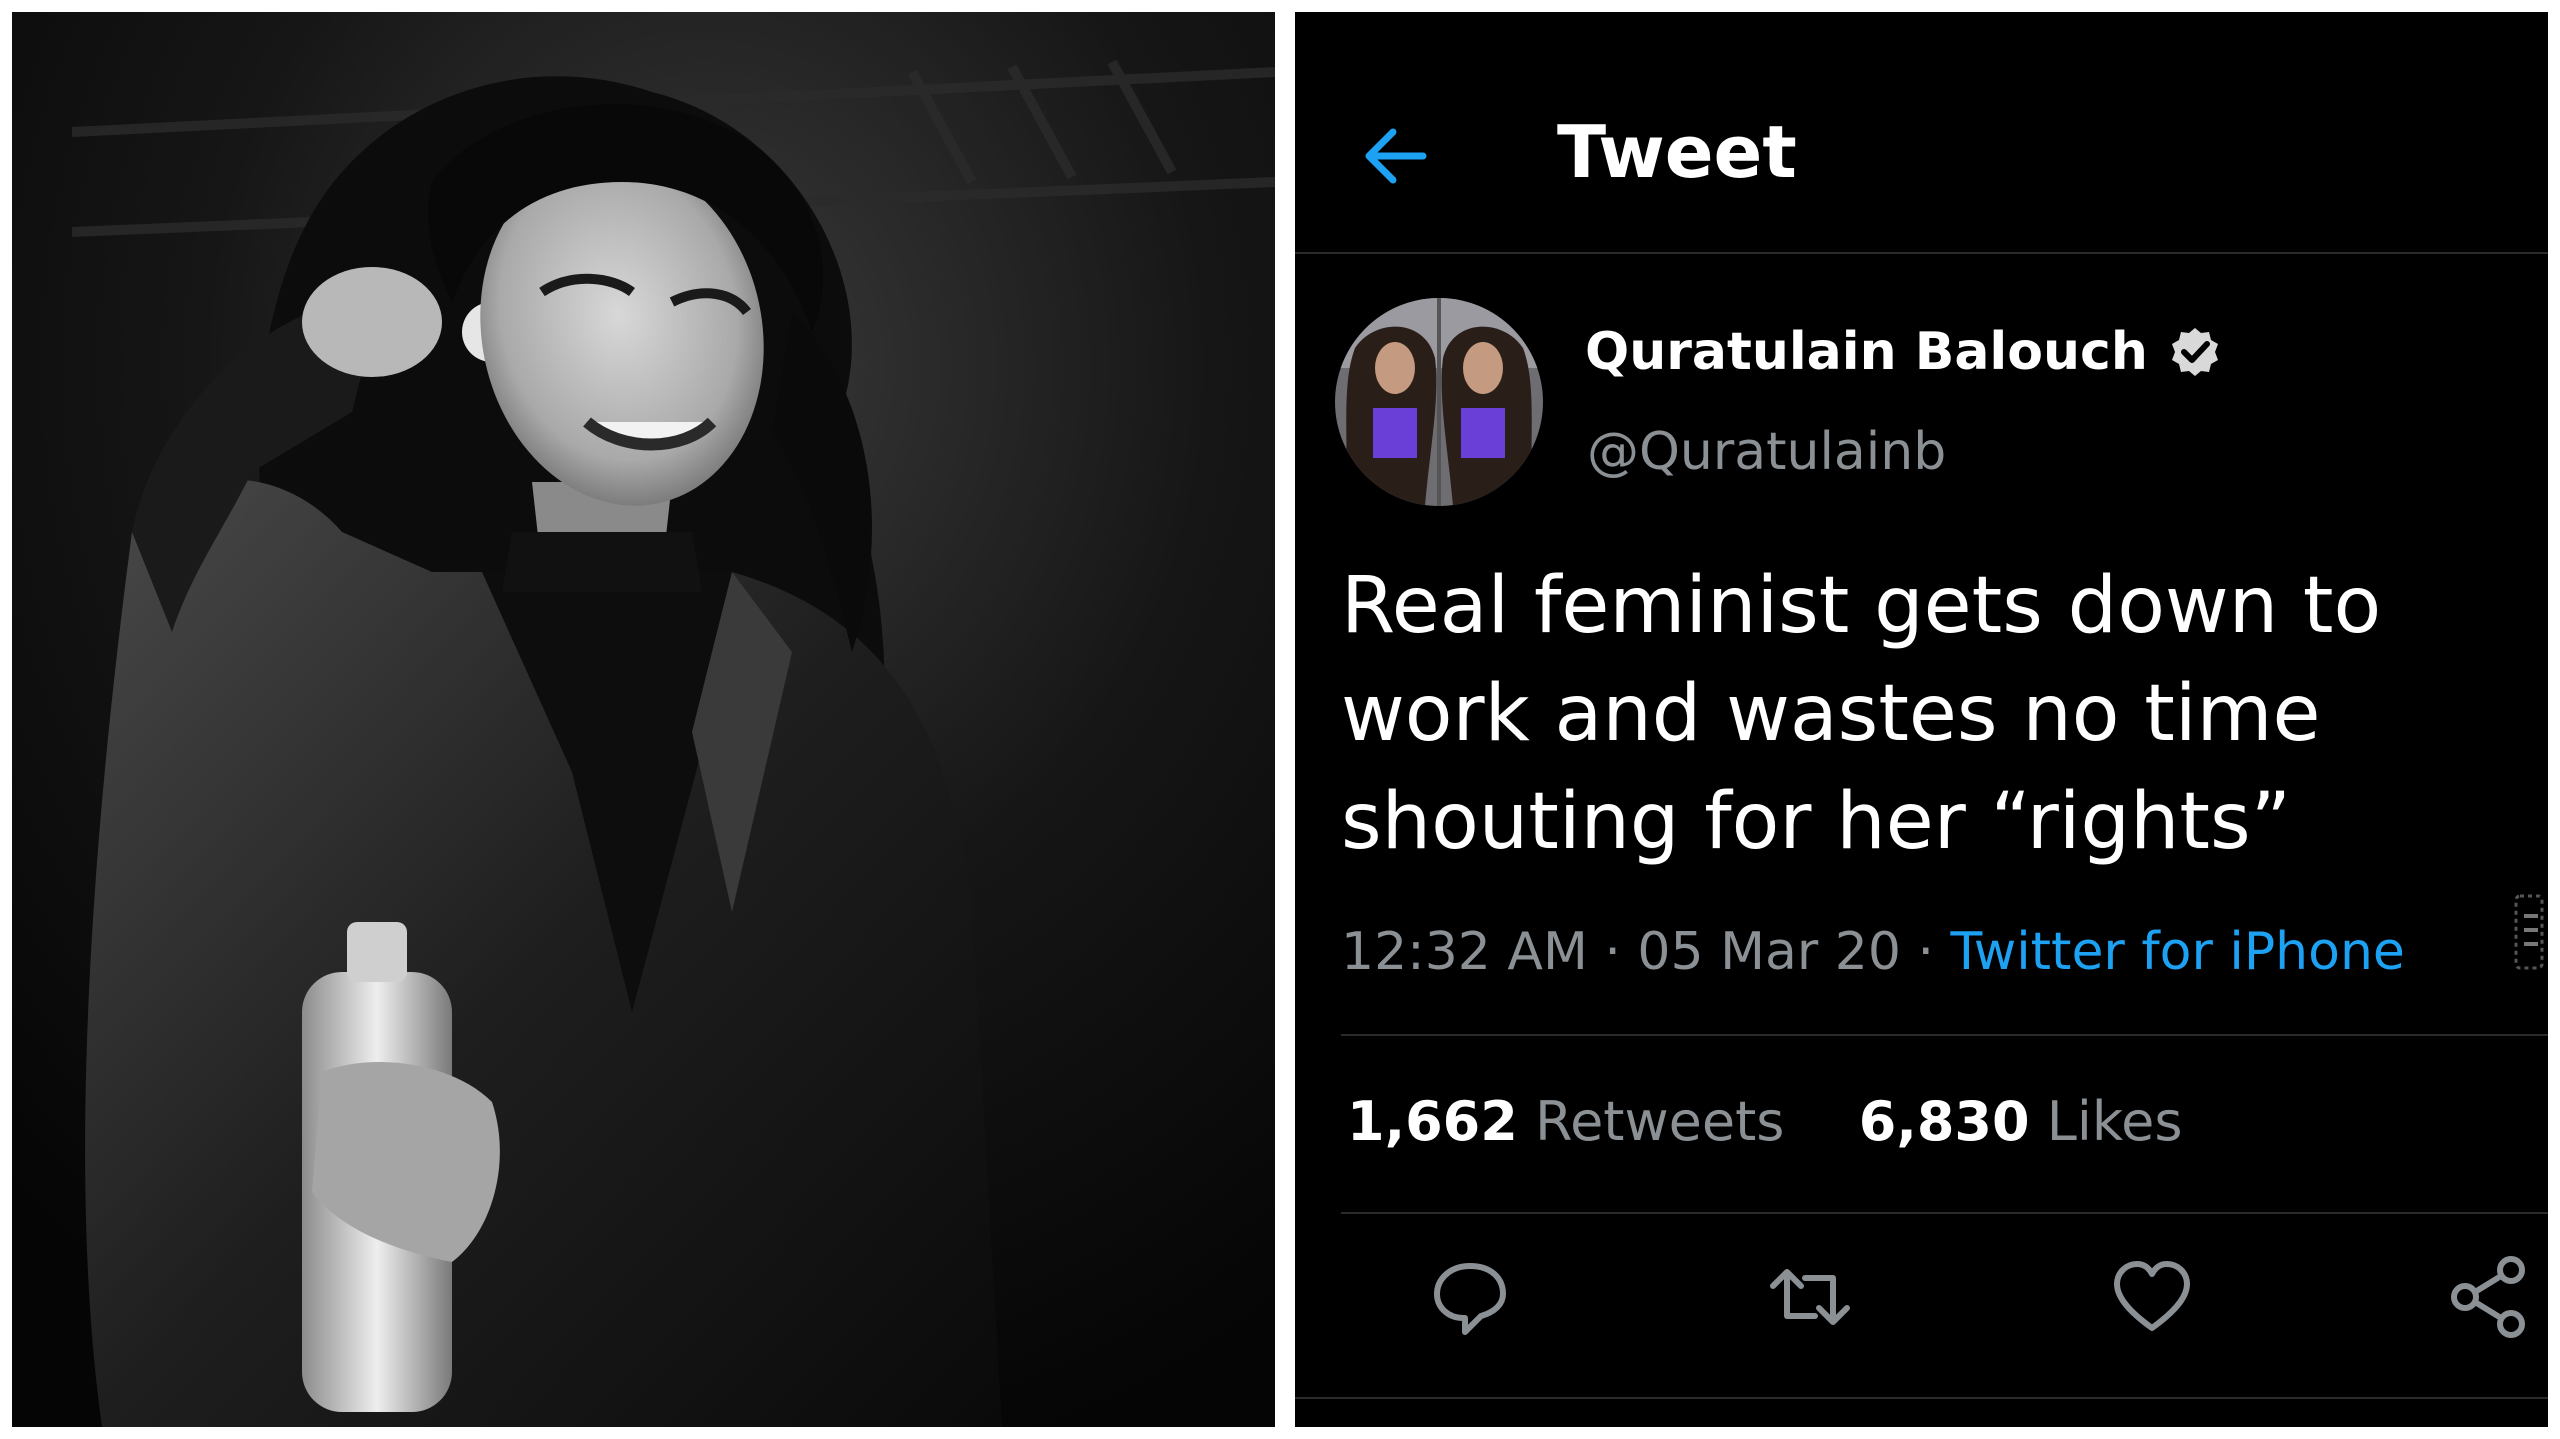  What do you see at coordinates (1921, 253) in the screenshot?
I see `header-divider` at bounding box center [1921, 253].